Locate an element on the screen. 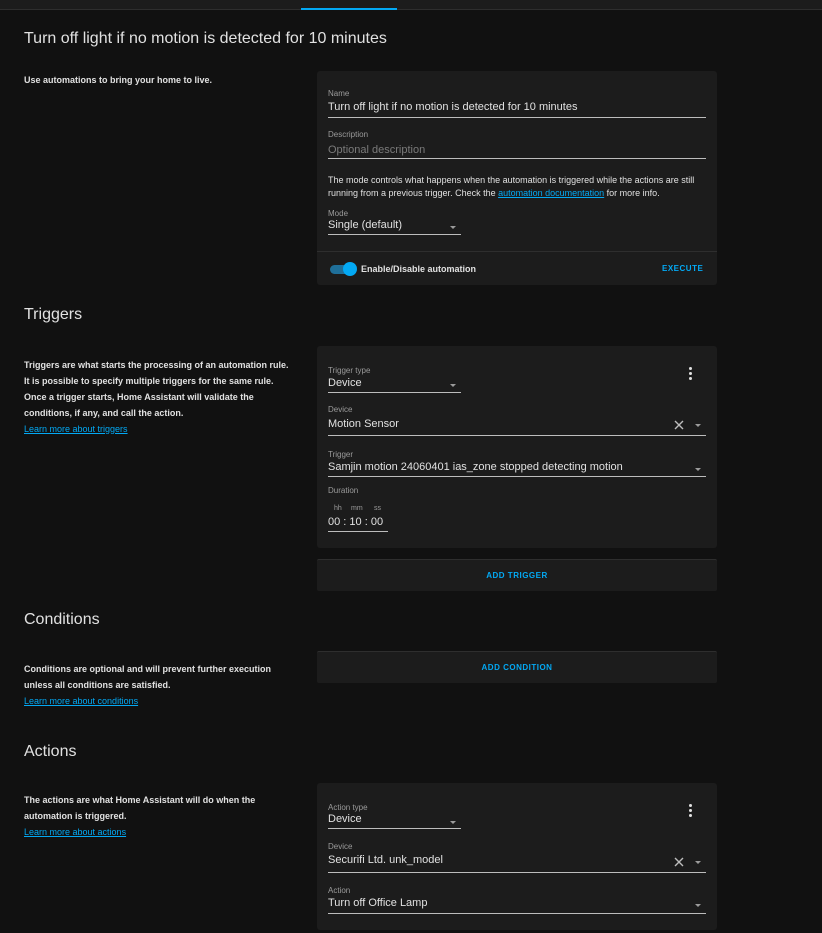 Image resolution: width=822 pixels, height=933 pixels. trigger-type-label: Trigger type is located at coordinates (349, 370).